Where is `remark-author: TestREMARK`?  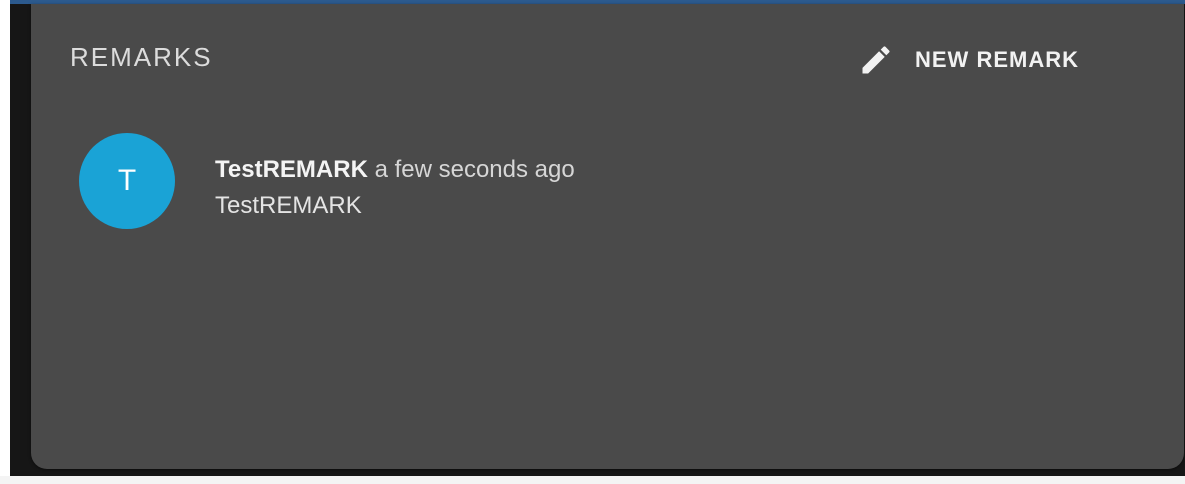
remark-author: TestREMARK is located at coordinates (291, 169).